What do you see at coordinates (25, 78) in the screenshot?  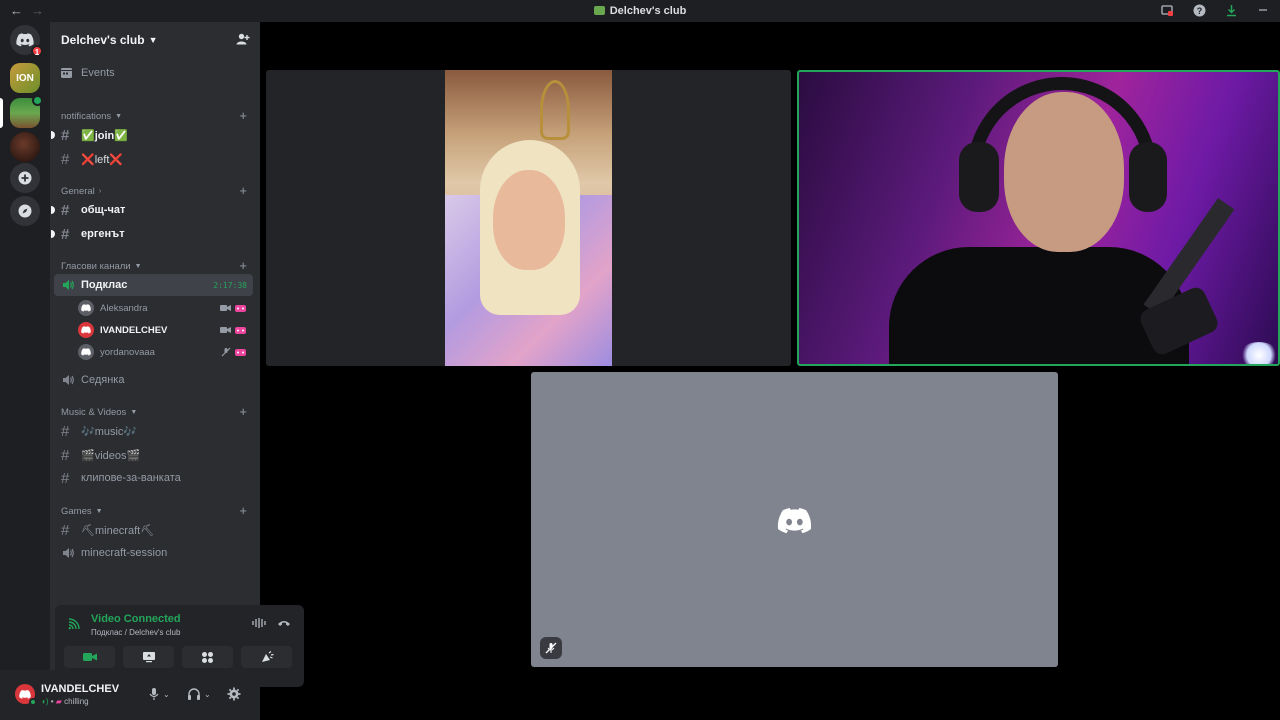 I see `server-icon-ion: ION` at bounding box center [25, 78].